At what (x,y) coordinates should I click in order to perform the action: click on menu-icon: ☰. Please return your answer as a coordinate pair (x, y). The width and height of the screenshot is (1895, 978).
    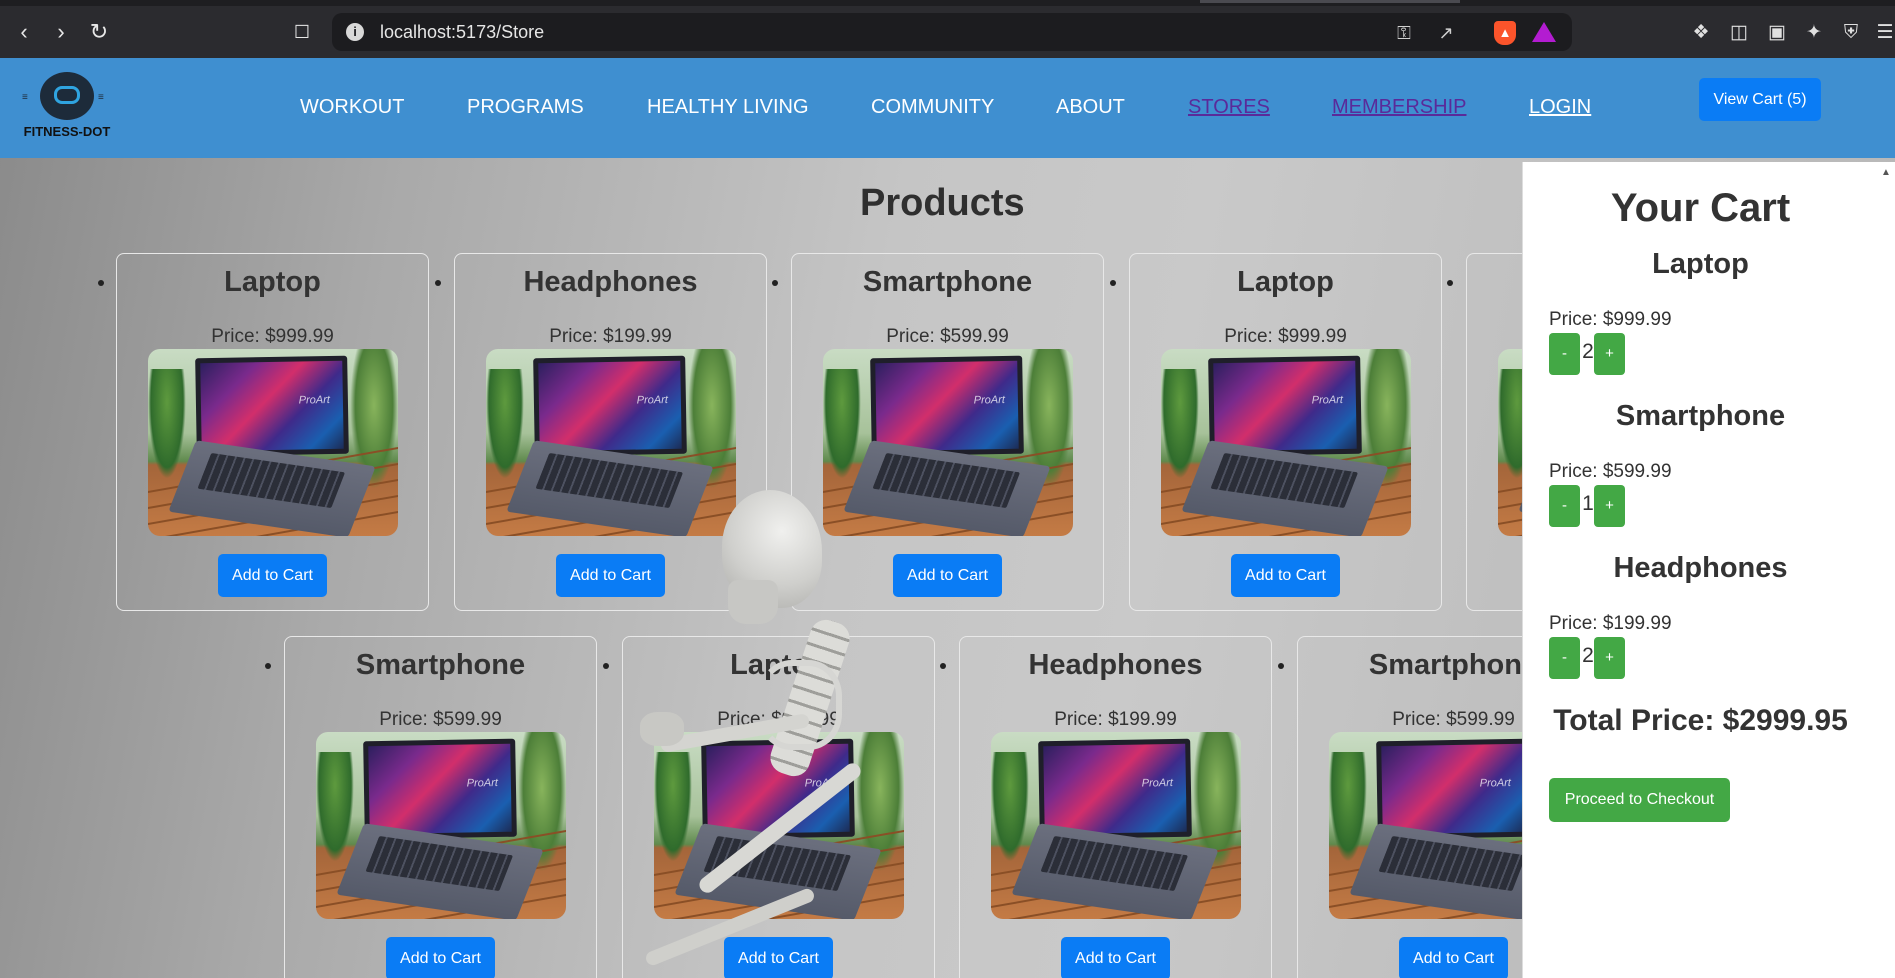
    Looking at the image, I should click on (1883, 33).